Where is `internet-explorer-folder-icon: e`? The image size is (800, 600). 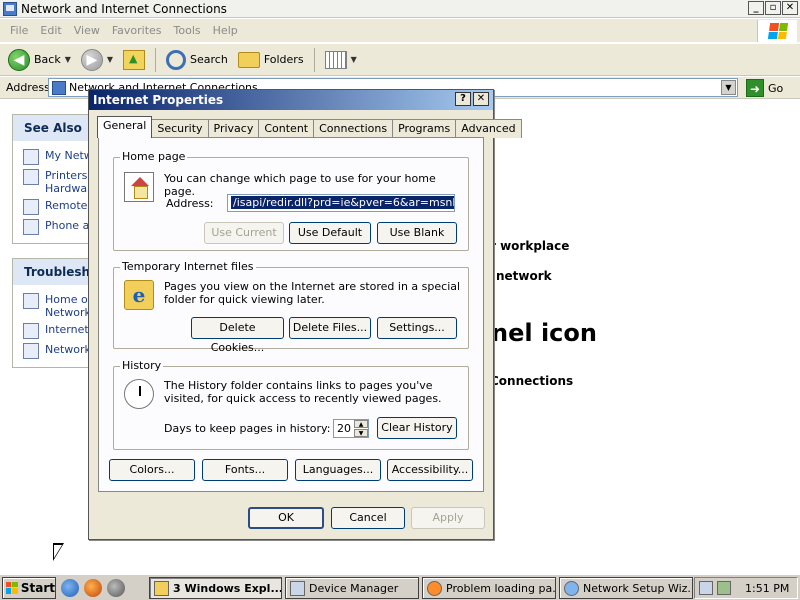
internet-explorer-folder-icon: e is located at coordinates (139, 295).